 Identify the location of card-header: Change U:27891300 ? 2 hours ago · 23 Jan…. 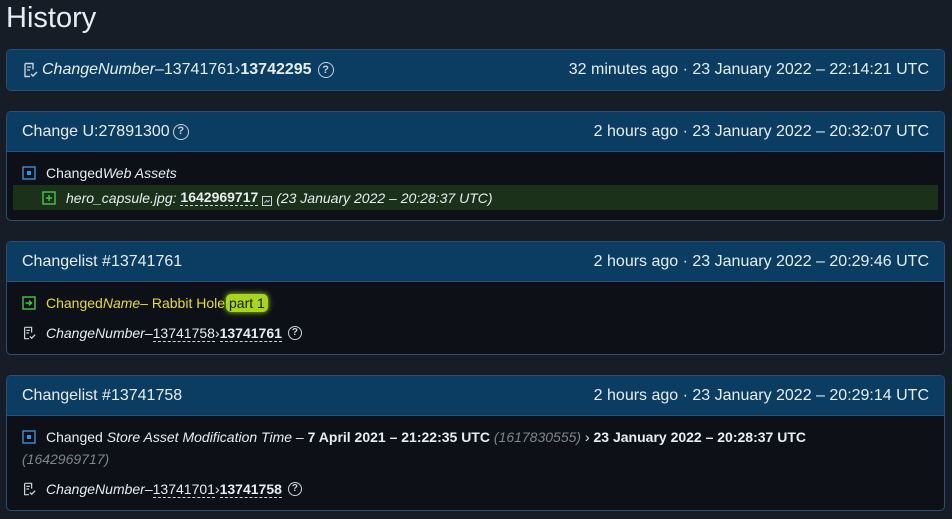
(475, 132).